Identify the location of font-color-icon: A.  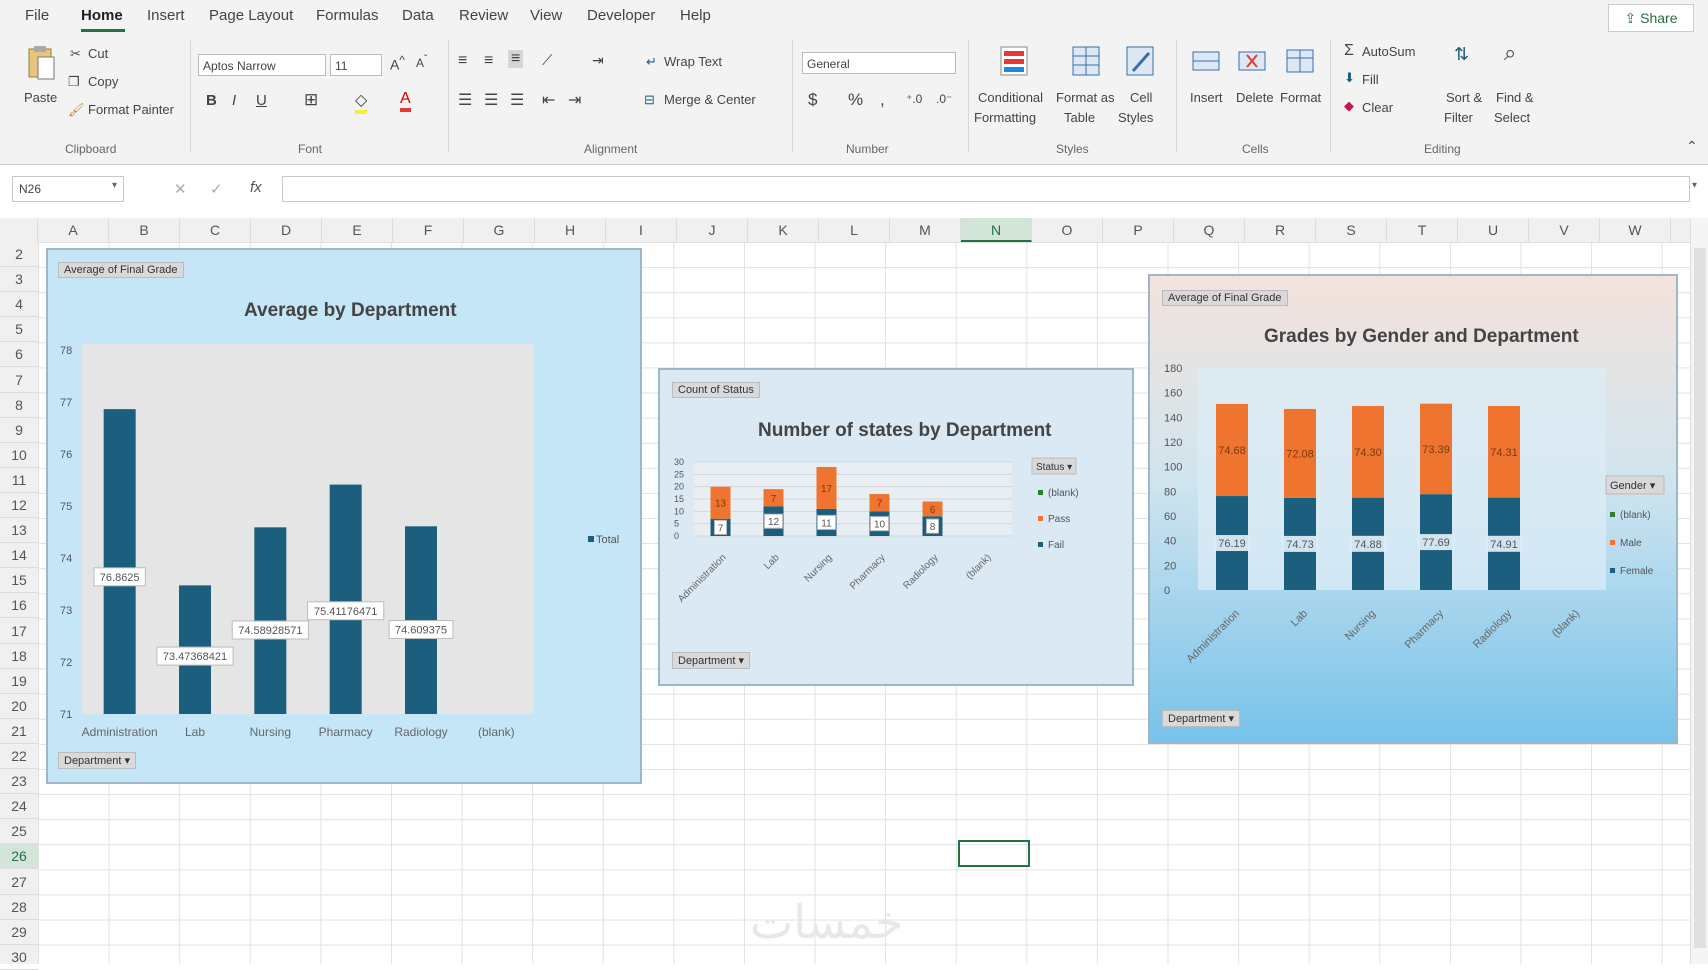
(405, 101).